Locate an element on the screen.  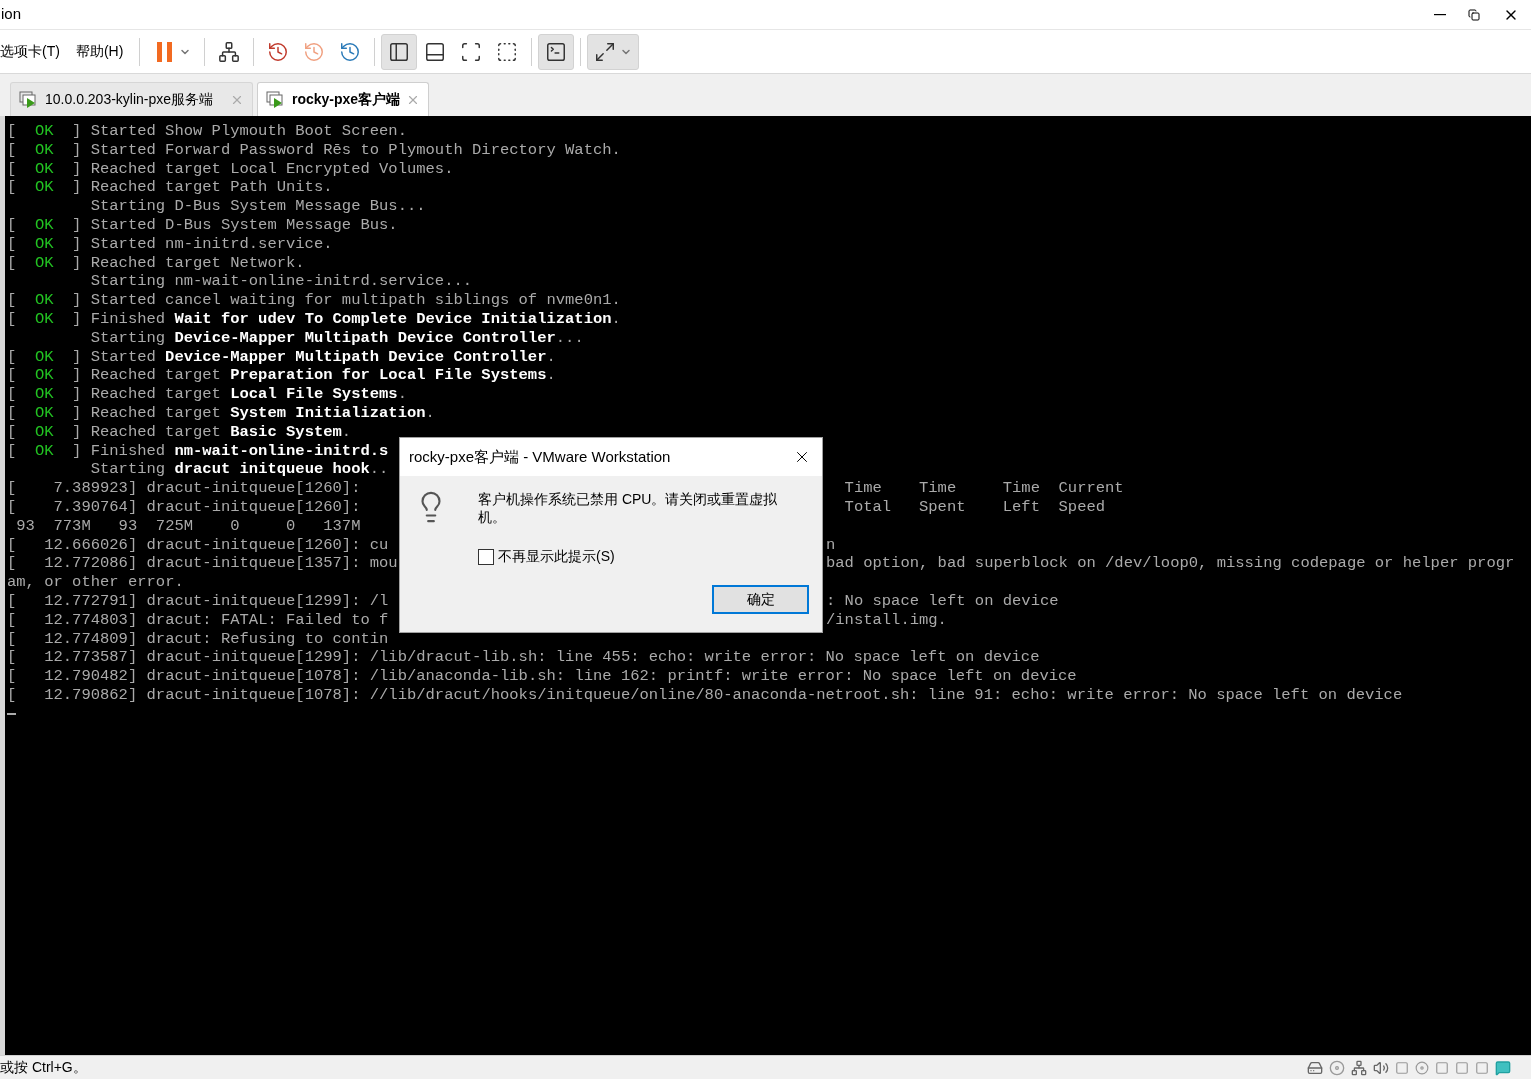
restore-icon is located at coordinates (1474, 14).